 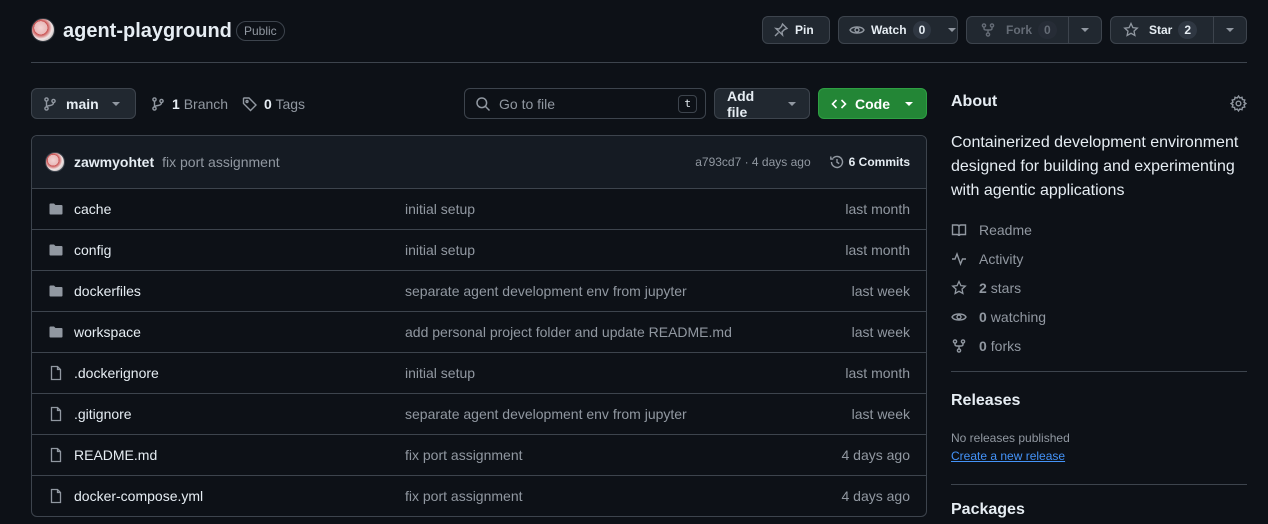 I want to click on watch-dropdown, so click(x=952, y=30).